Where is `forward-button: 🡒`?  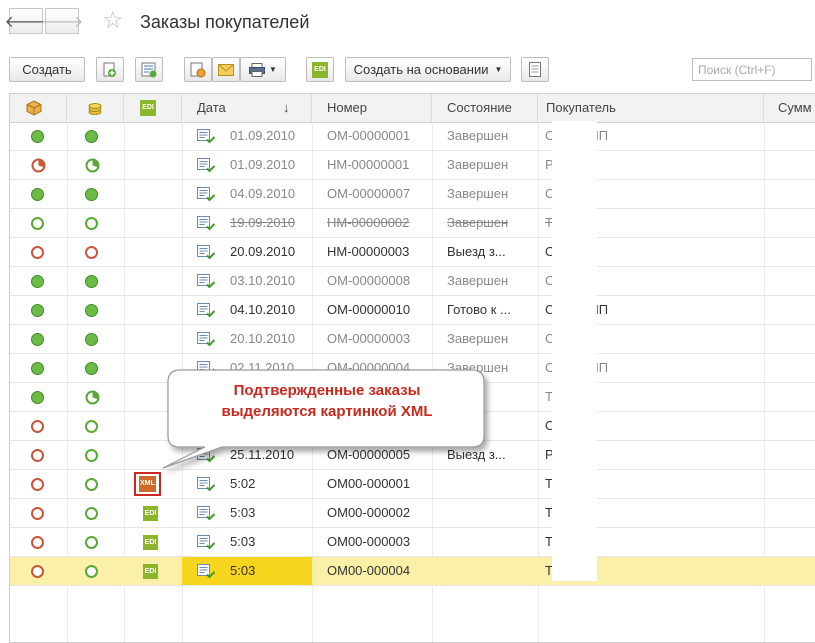 forward-button: 🡒 is located at coordinates (62, 21).